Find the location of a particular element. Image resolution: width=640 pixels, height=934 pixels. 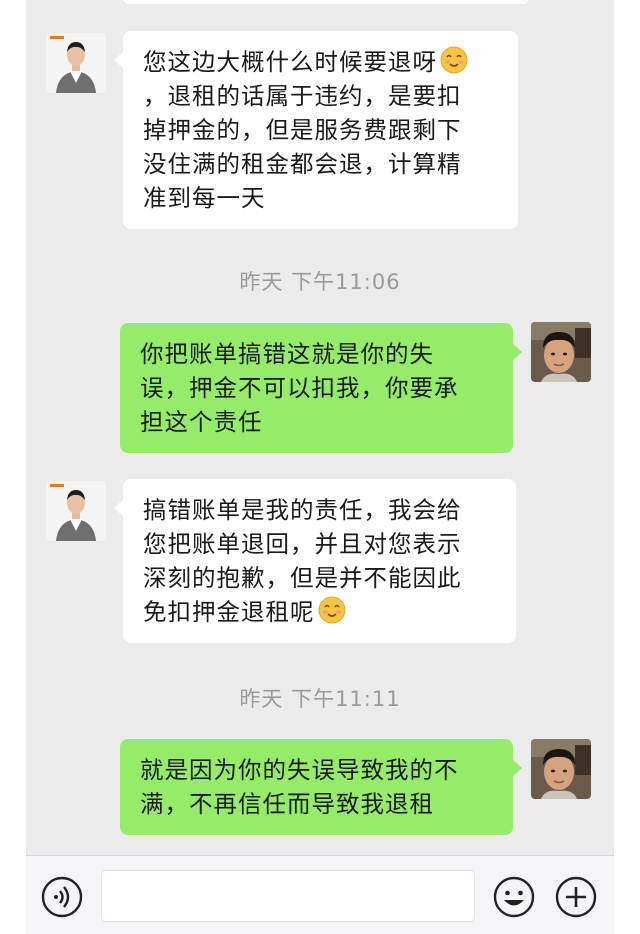

plus-circle-icon is located at coordinates (576, 897).